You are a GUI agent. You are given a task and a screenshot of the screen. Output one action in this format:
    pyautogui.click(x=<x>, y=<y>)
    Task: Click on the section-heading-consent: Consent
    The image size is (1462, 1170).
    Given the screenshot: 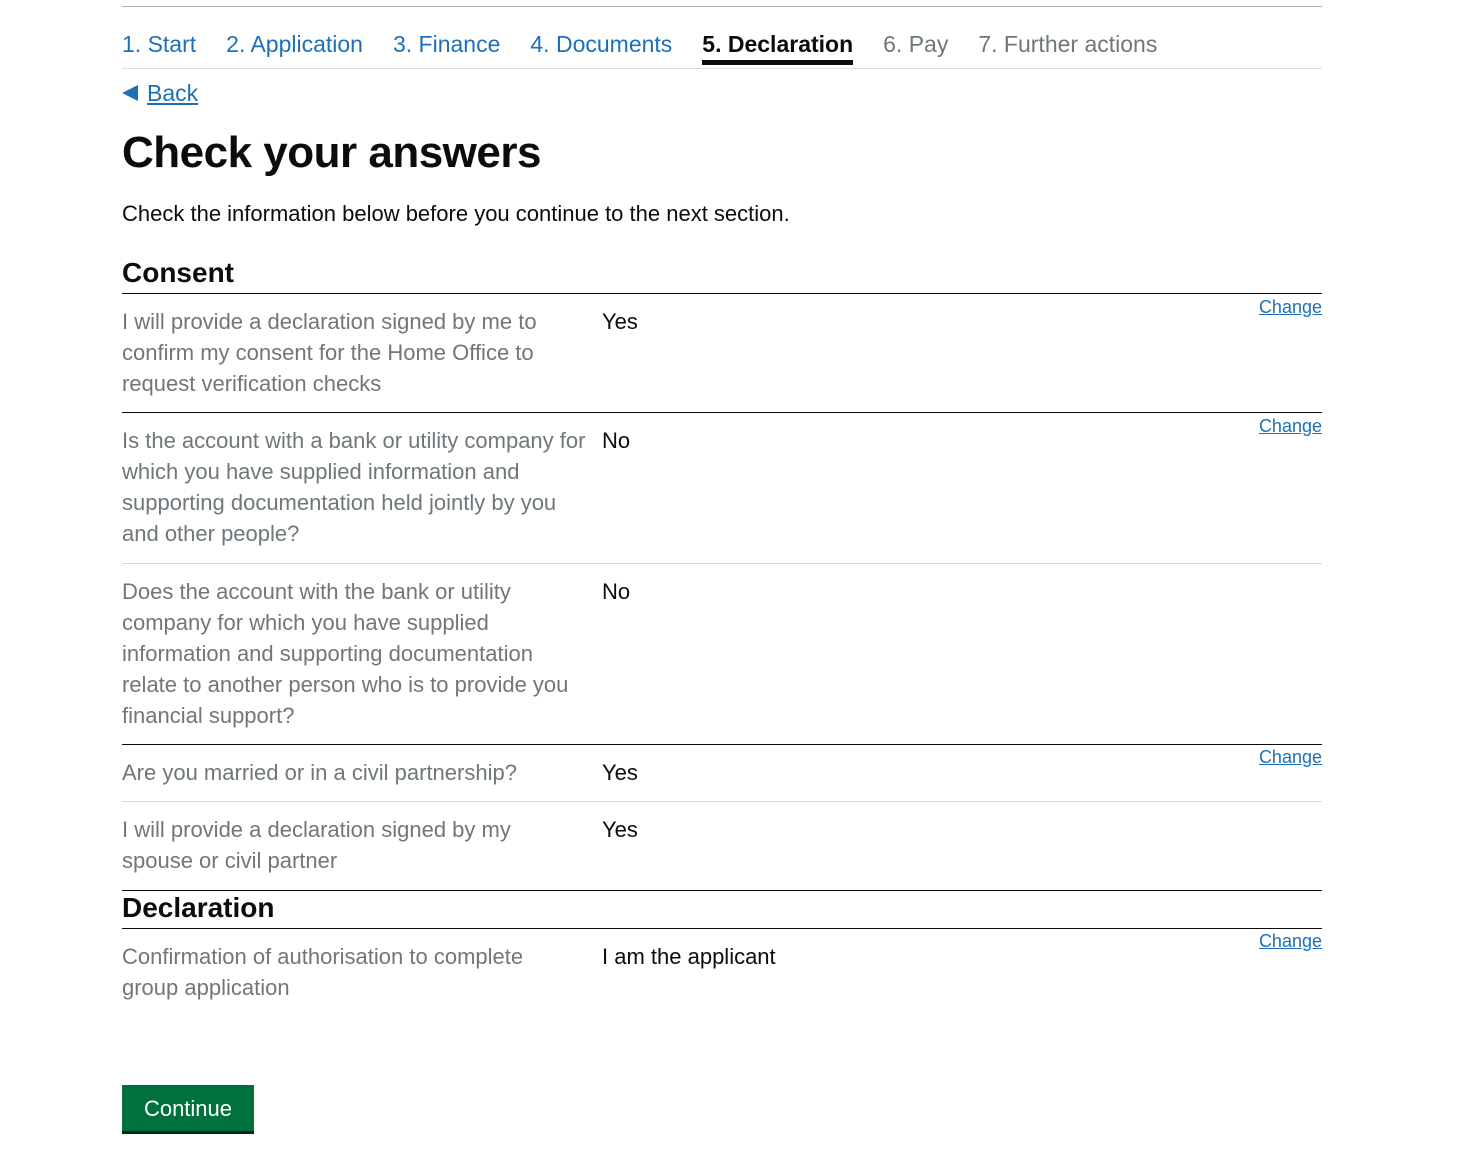 What is the action you would take?
    pyautogui.click(x=178, y=272)
    